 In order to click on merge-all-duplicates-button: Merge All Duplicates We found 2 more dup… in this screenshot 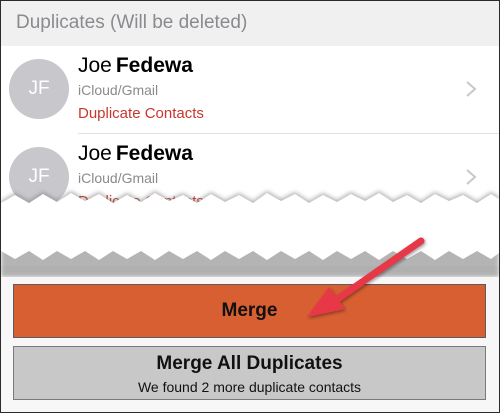, I will do `click(249, 373)`.